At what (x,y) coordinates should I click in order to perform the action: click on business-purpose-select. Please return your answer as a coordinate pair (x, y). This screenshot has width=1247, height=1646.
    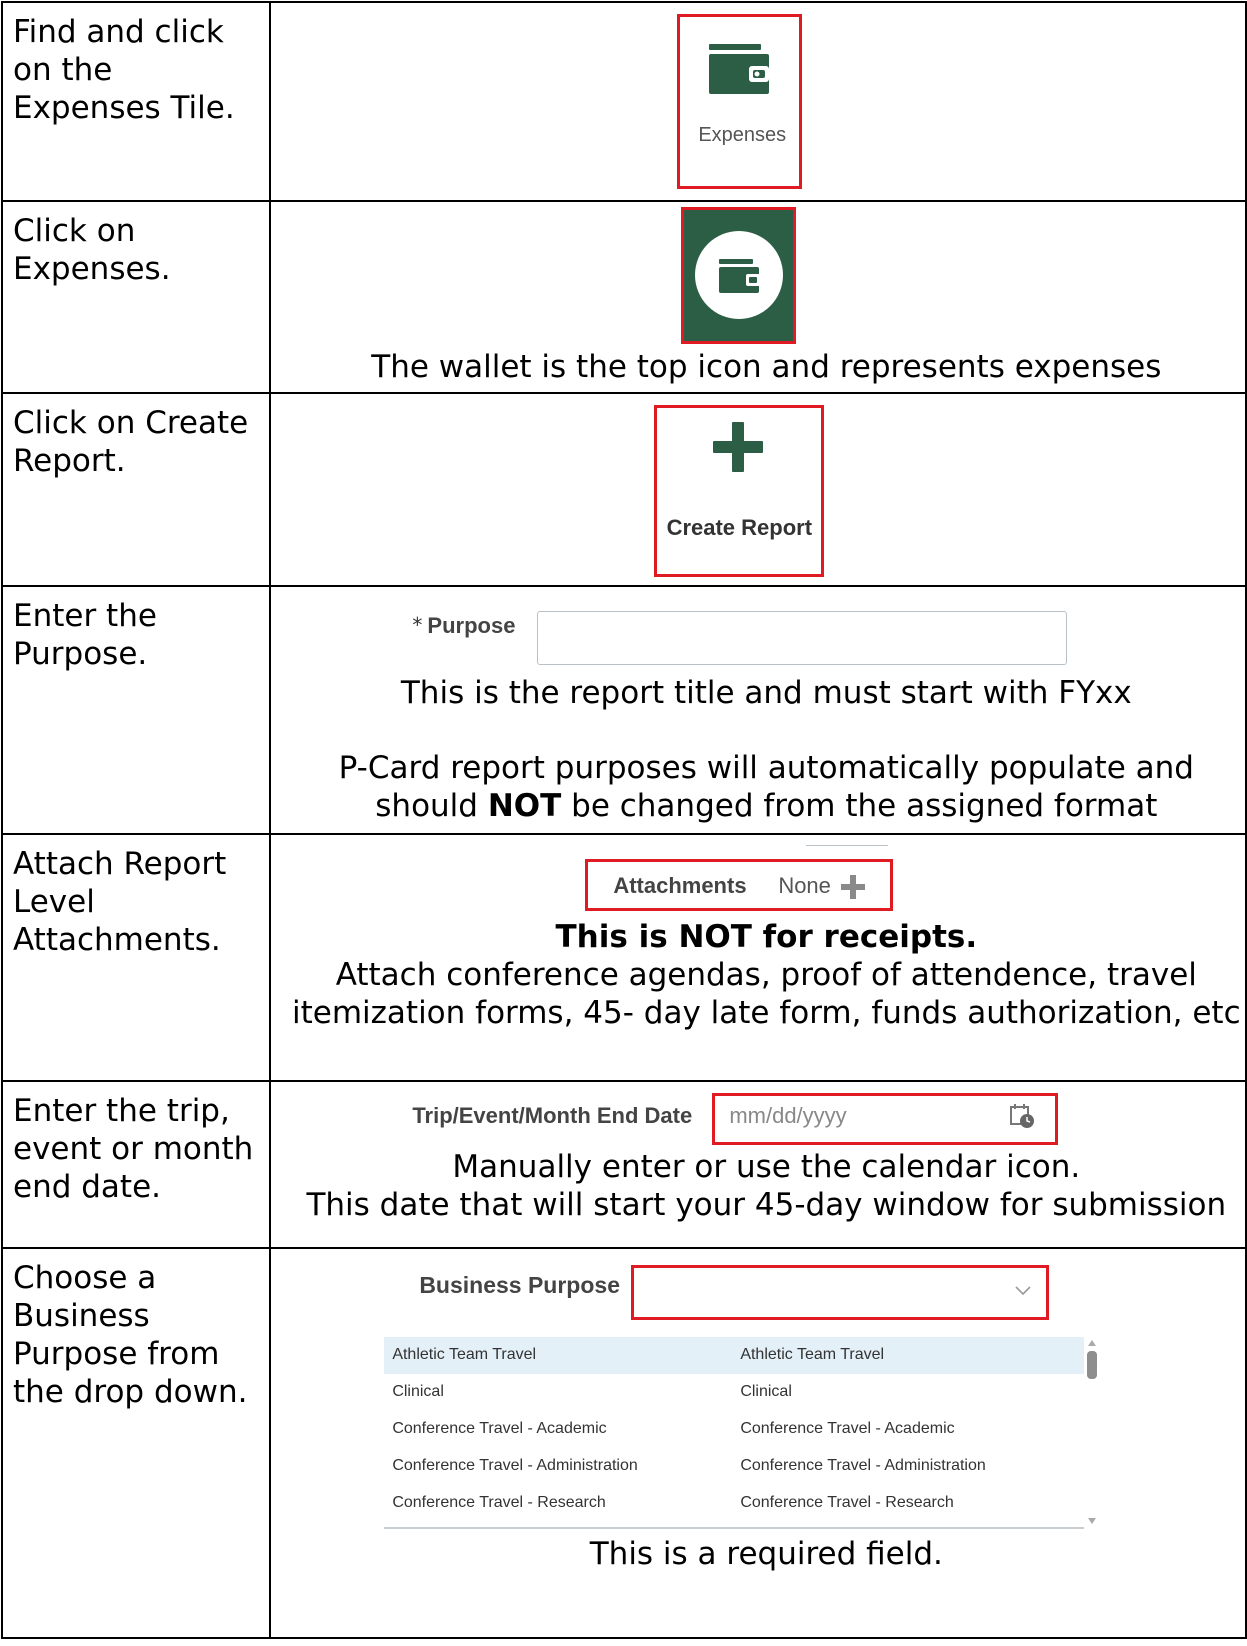
    Looking at the image, I should click on (840, 1292).